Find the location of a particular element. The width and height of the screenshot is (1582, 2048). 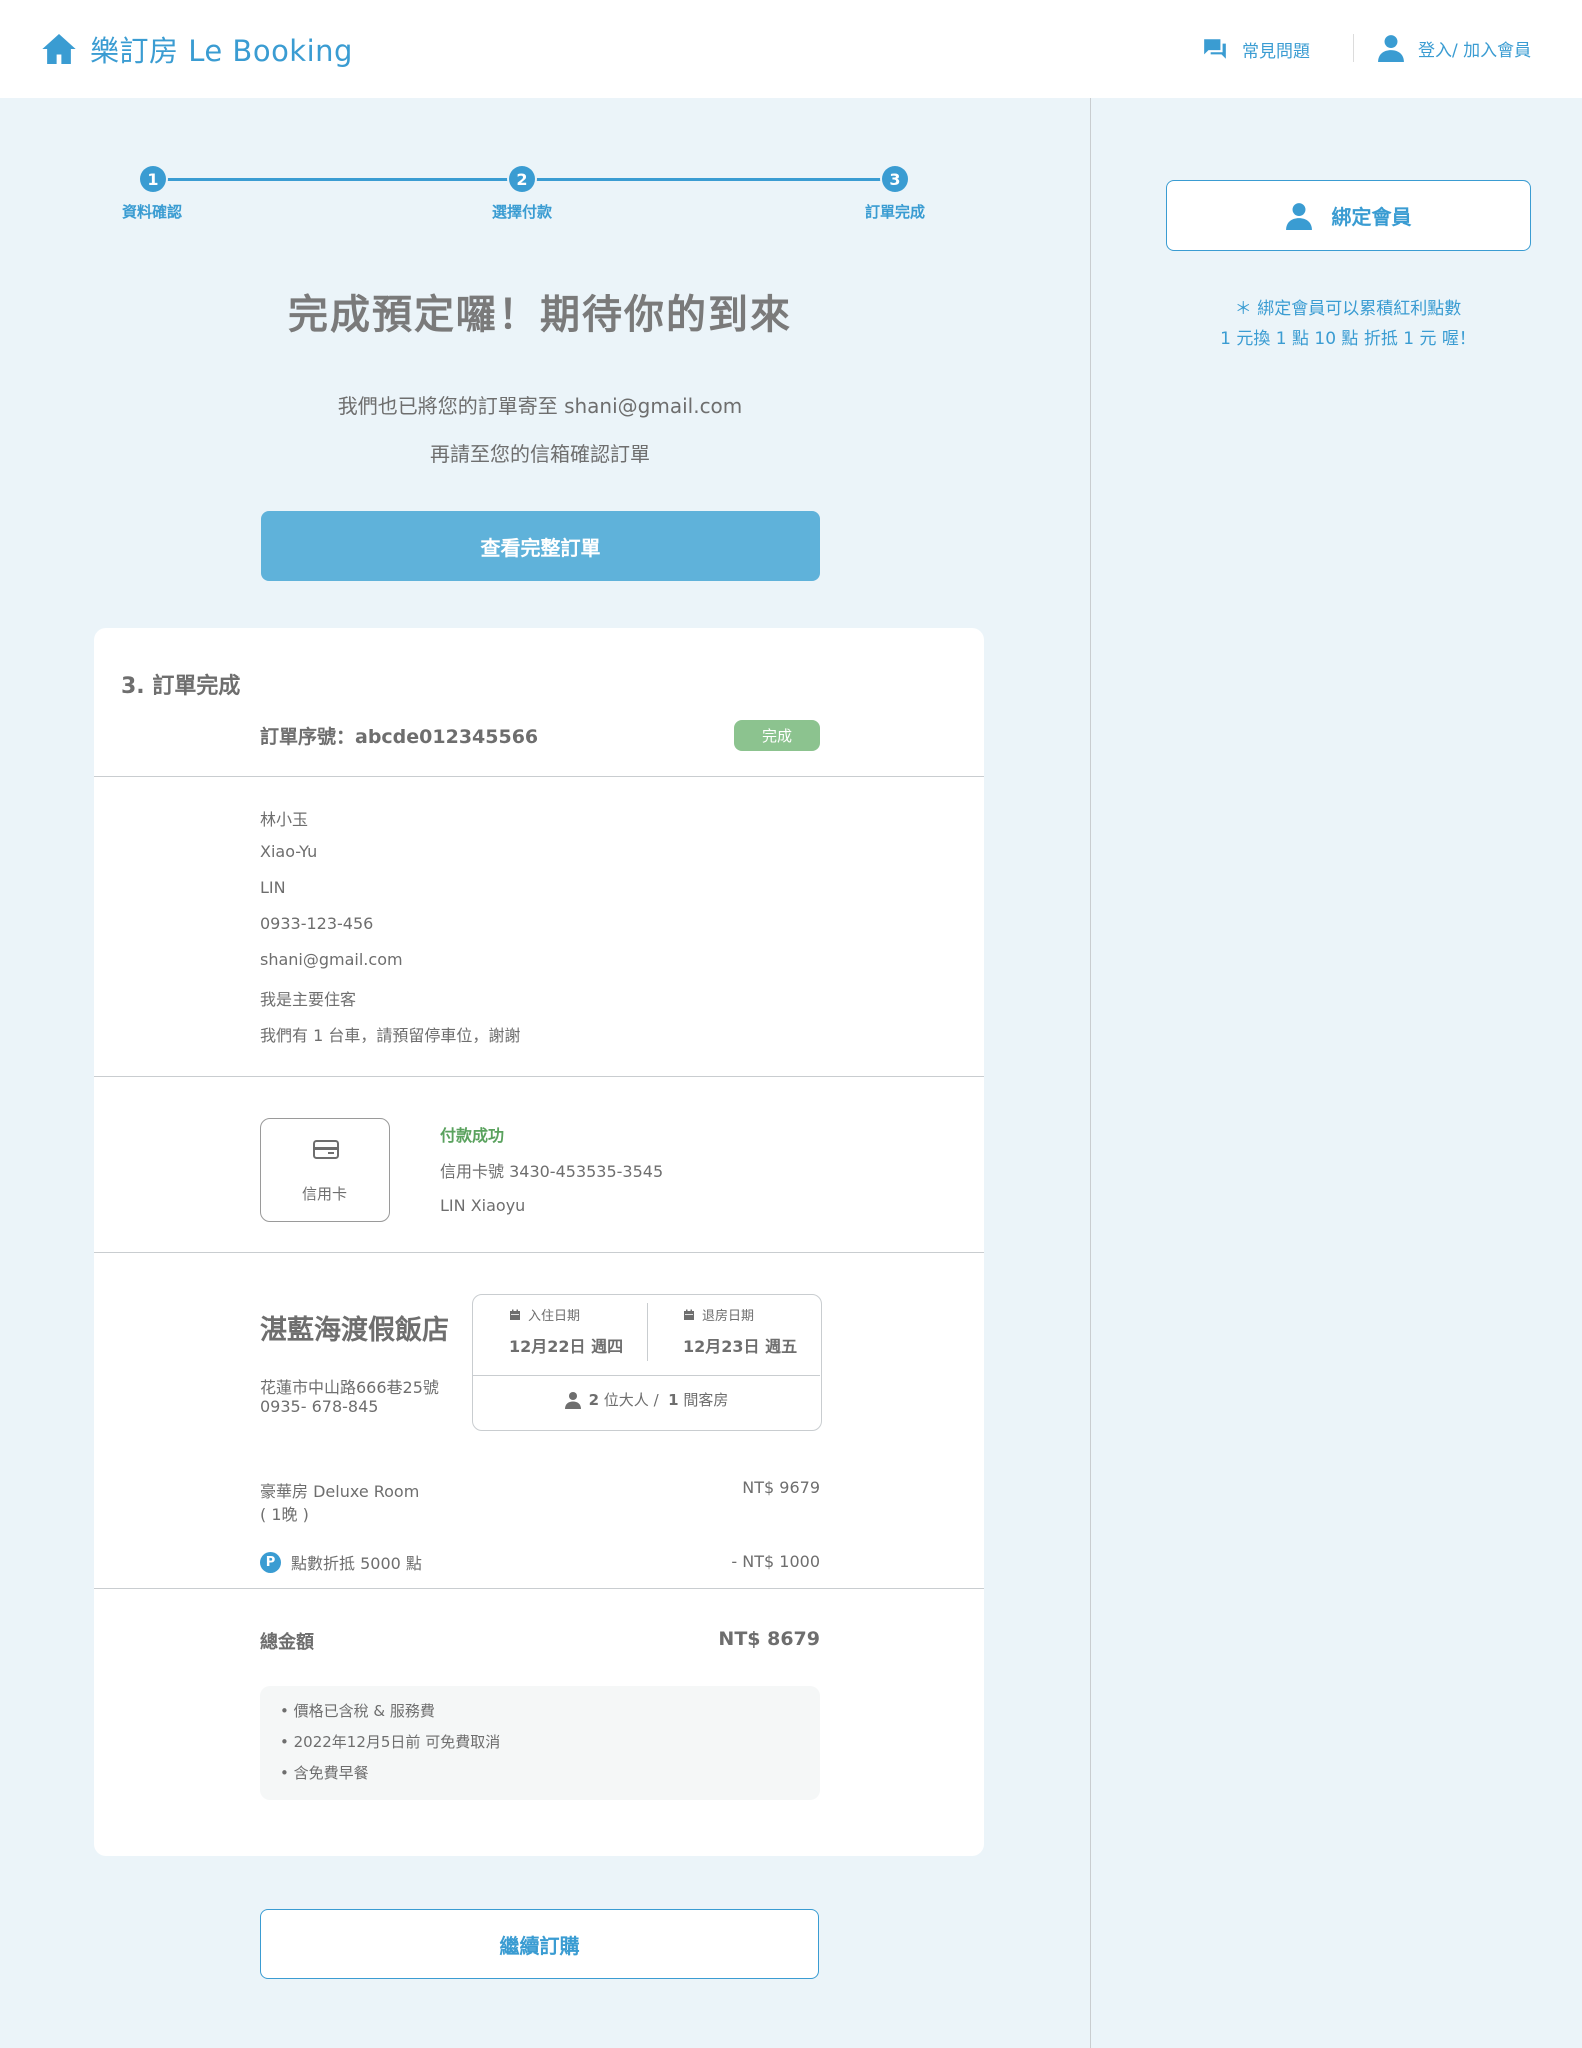

home-icon is located at coordinates (59, 49).